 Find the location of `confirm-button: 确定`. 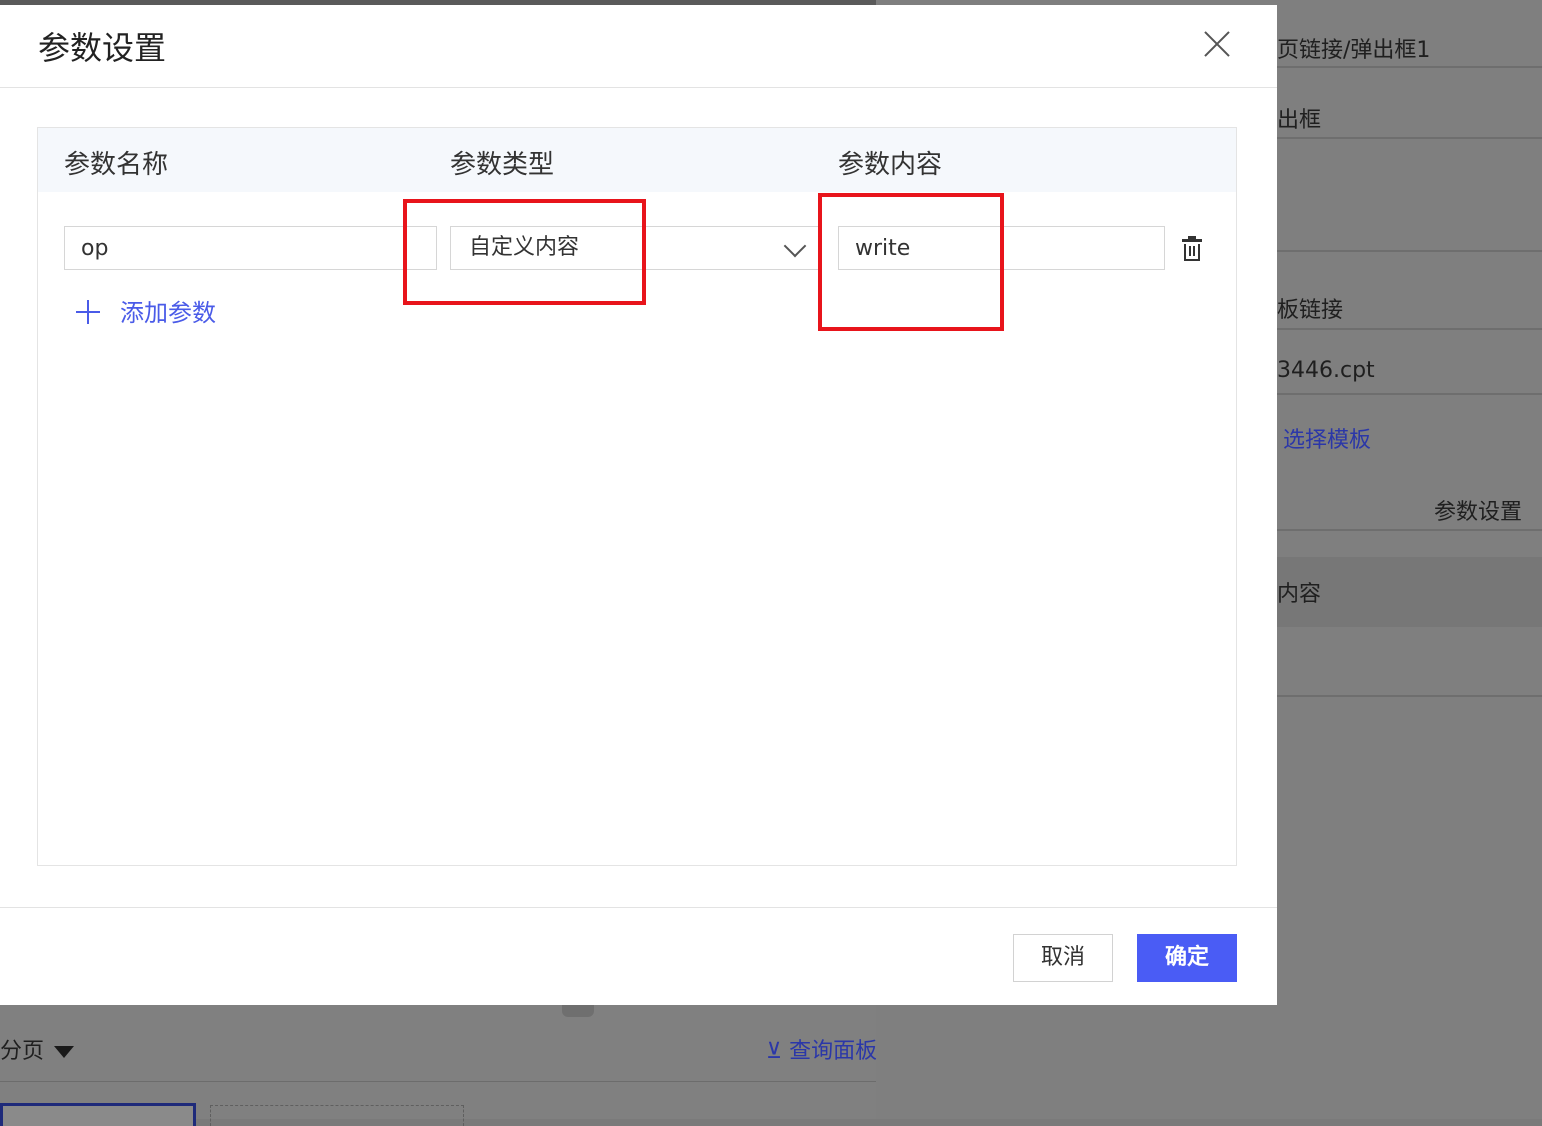

confirm-button: 确定 is located at coordinates (1187, 958).